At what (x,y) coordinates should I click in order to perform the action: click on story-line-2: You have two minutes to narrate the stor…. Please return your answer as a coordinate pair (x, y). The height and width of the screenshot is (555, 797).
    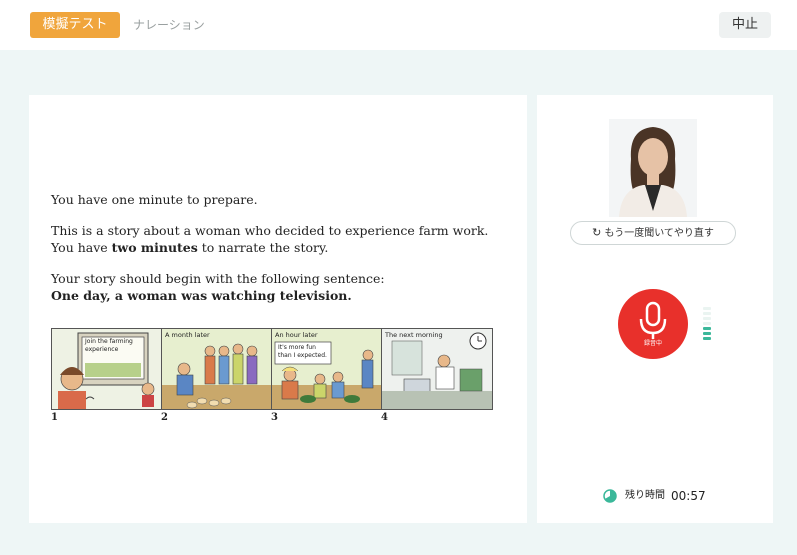
    Looking at the image, I should click on (189, 247).